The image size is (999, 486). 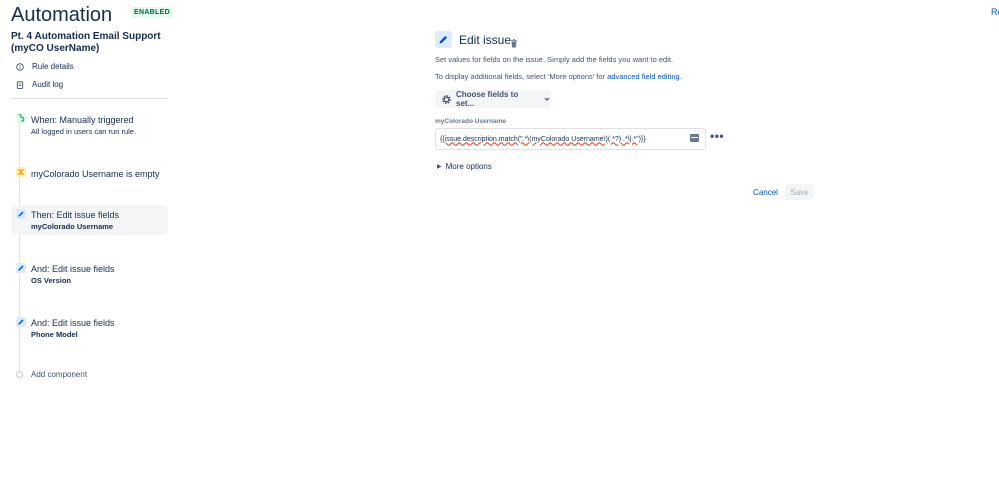 I want to click on clipboard-icon, so click(x=20, y=84).